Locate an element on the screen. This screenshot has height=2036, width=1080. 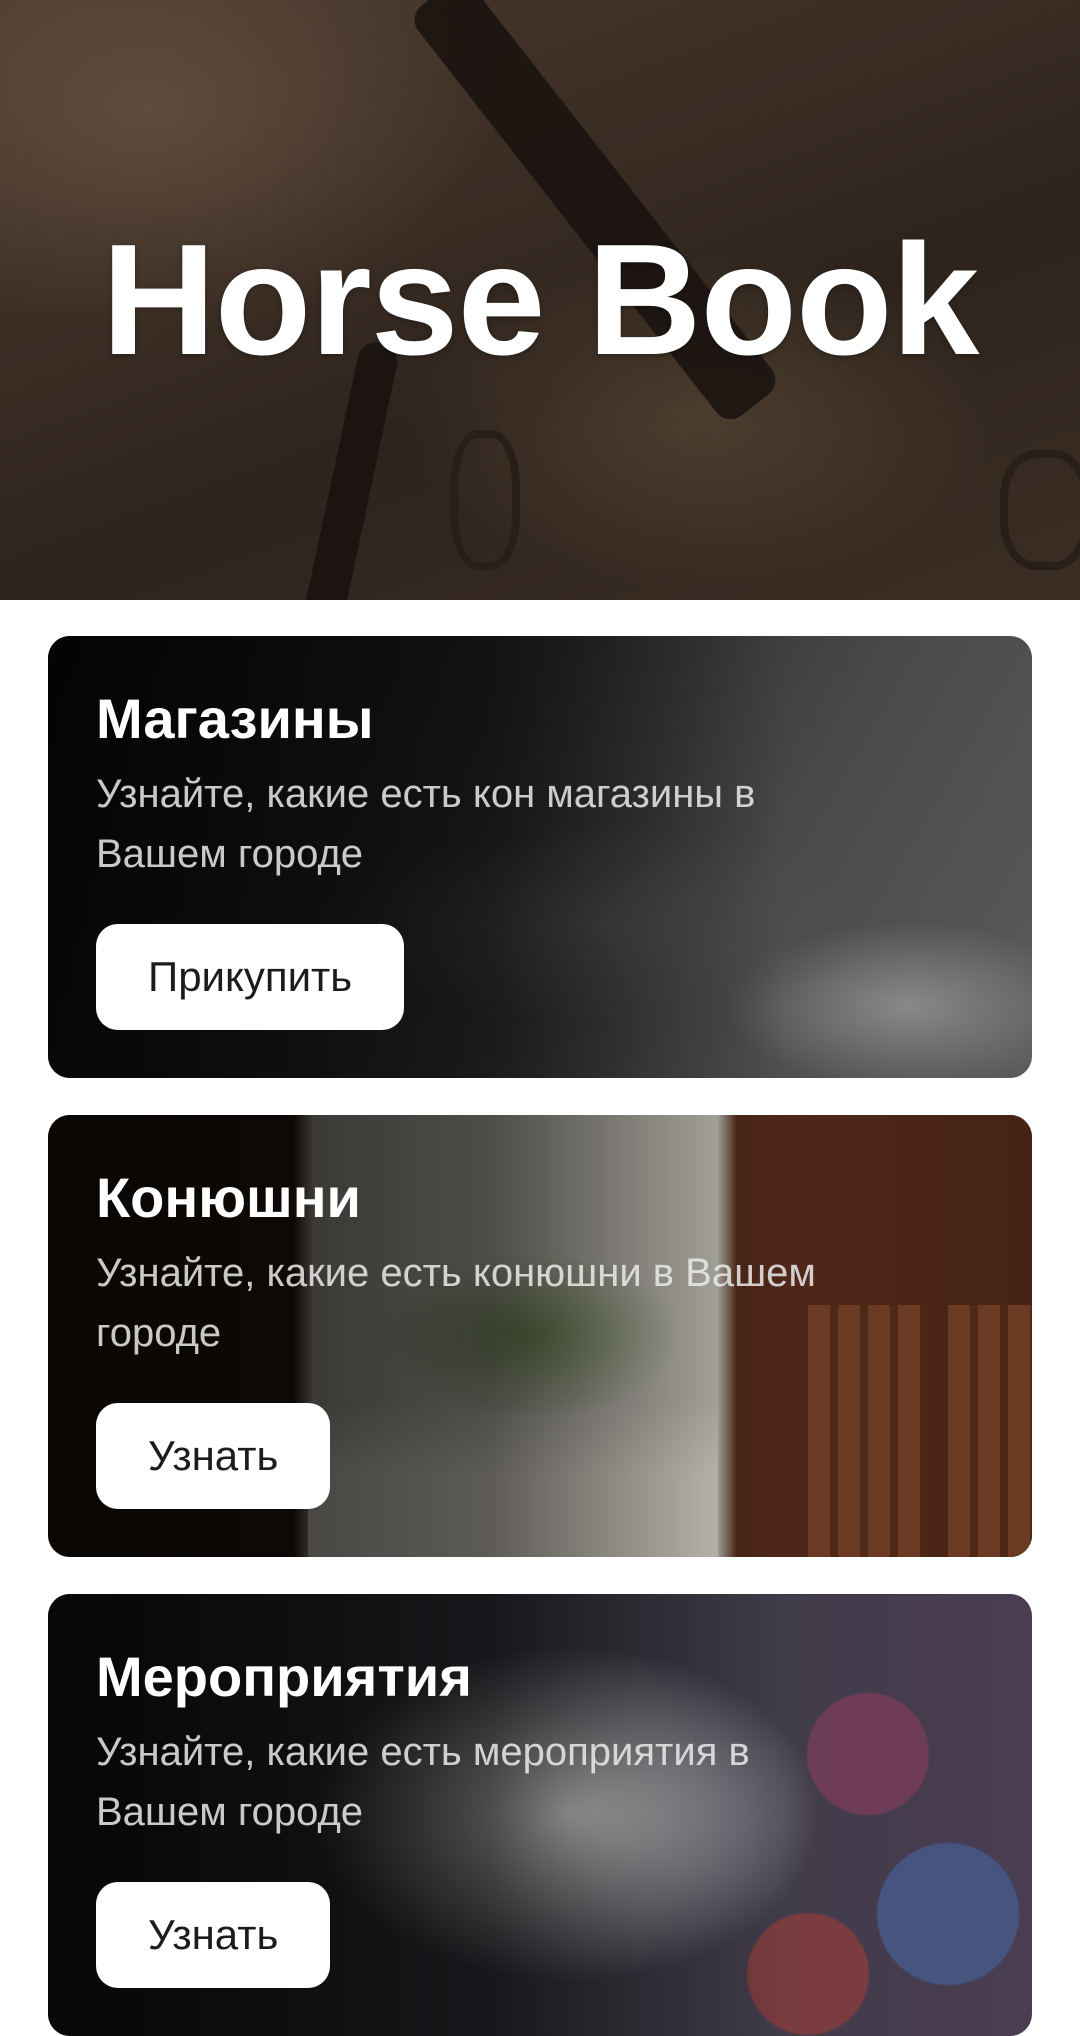
learn-events-button: Узнать is located at coordinates (213, 1935).